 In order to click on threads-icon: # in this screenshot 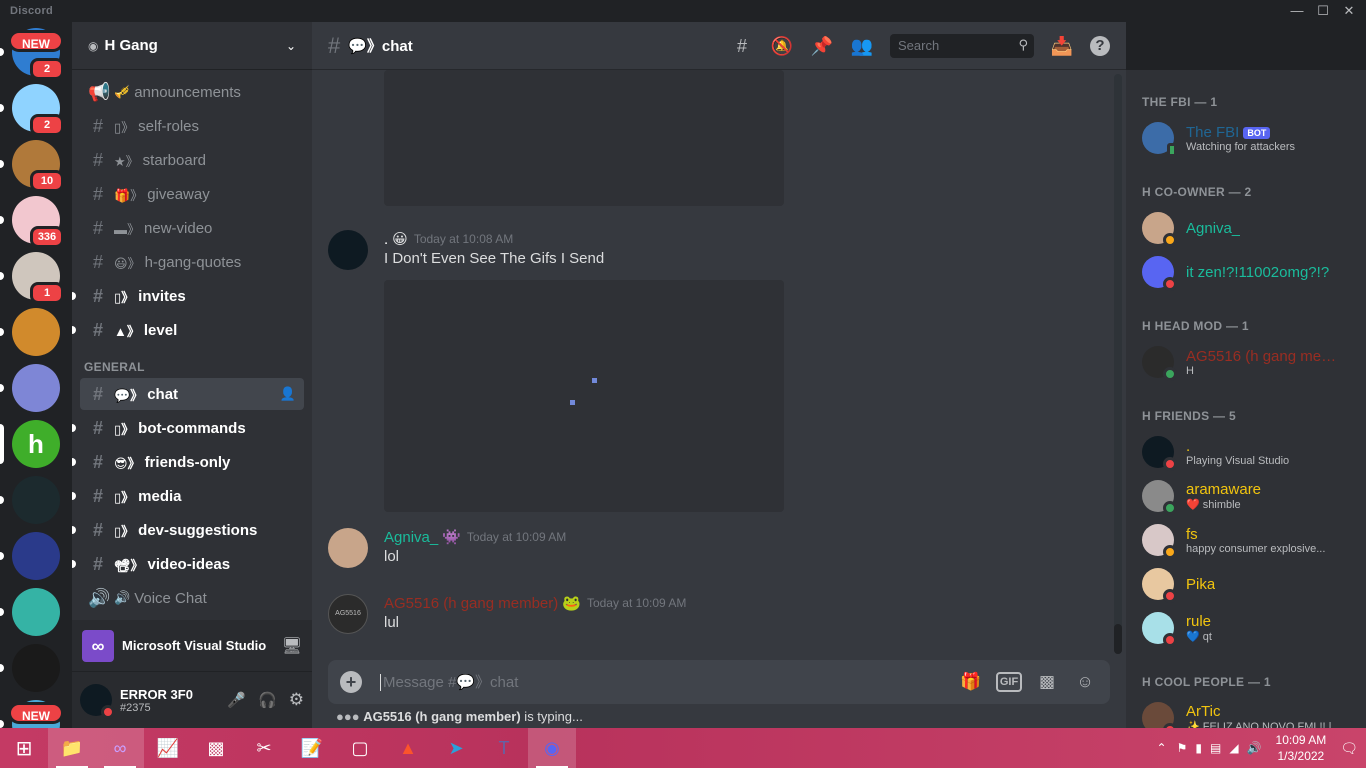, I will do `click(742, 46)`.